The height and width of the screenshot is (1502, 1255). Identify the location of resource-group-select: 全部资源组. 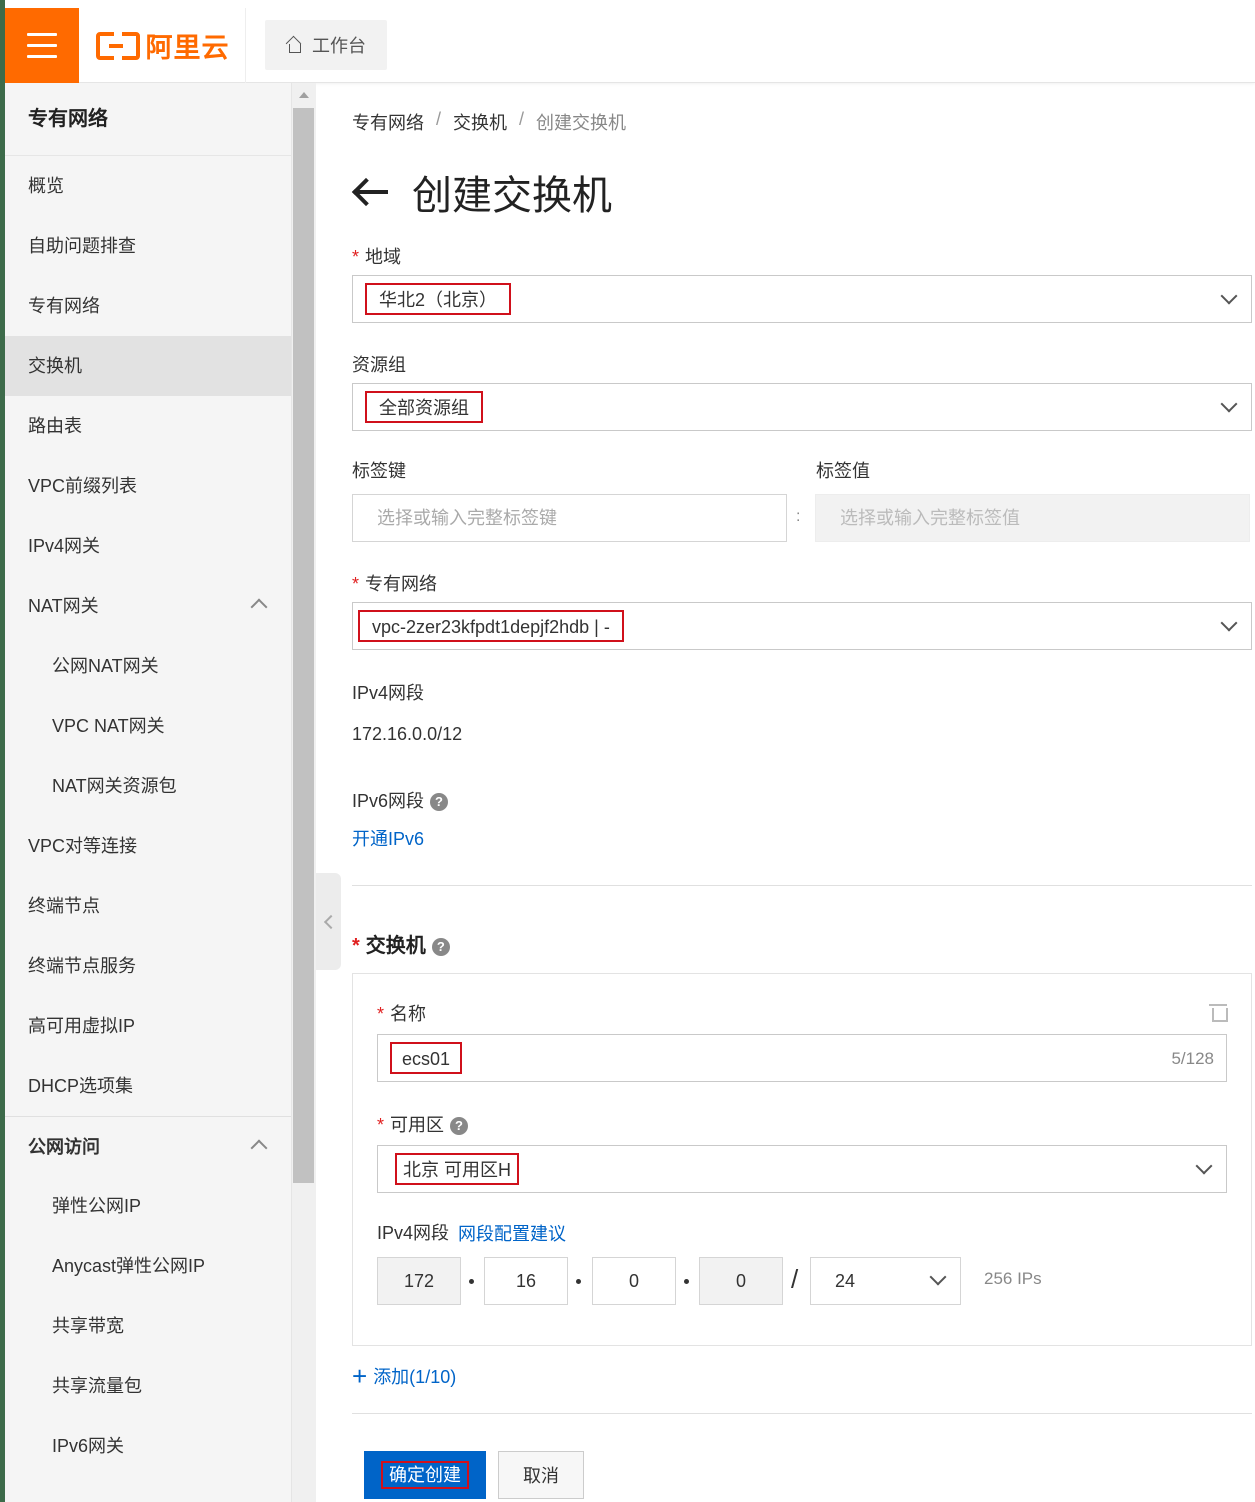
(802, 407).